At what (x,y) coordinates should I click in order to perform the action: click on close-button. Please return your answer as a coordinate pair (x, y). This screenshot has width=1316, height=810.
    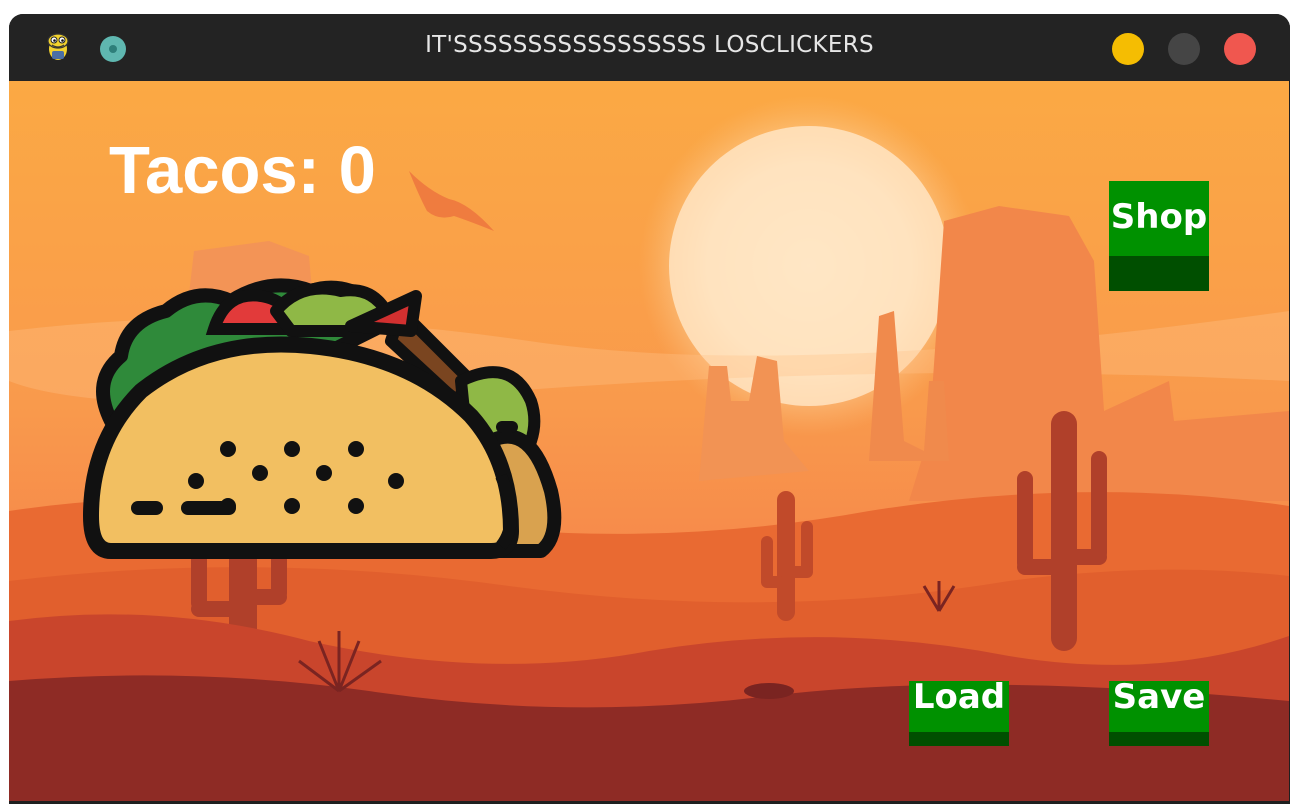
    Looking at the image, I should click on (1240, 49).